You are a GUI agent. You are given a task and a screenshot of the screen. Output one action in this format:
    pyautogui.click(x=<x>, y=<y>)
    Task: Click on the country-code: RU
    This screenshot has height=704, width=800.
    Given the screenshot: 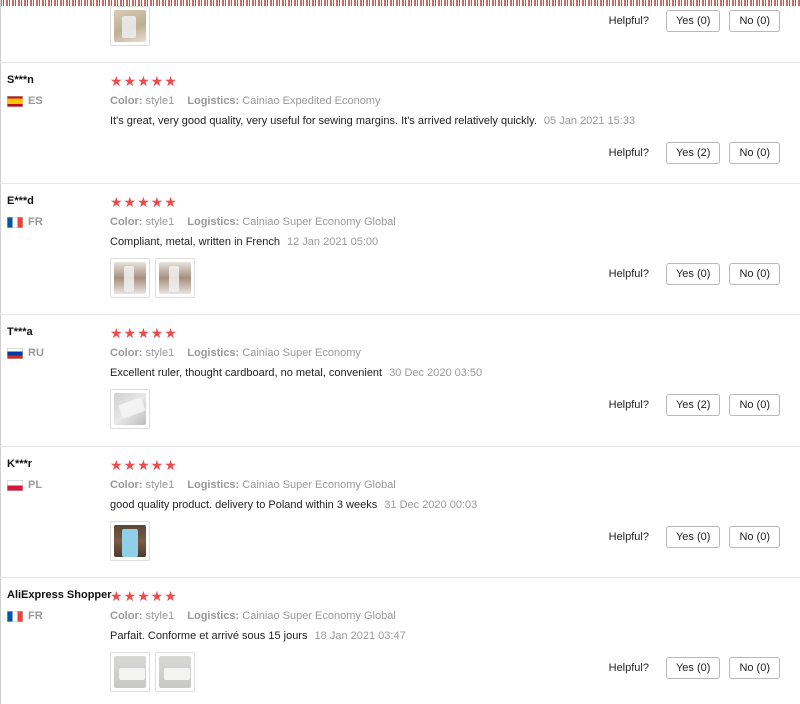 What is the action you would take?
    pyautogui.click(x=36, y=353)
    